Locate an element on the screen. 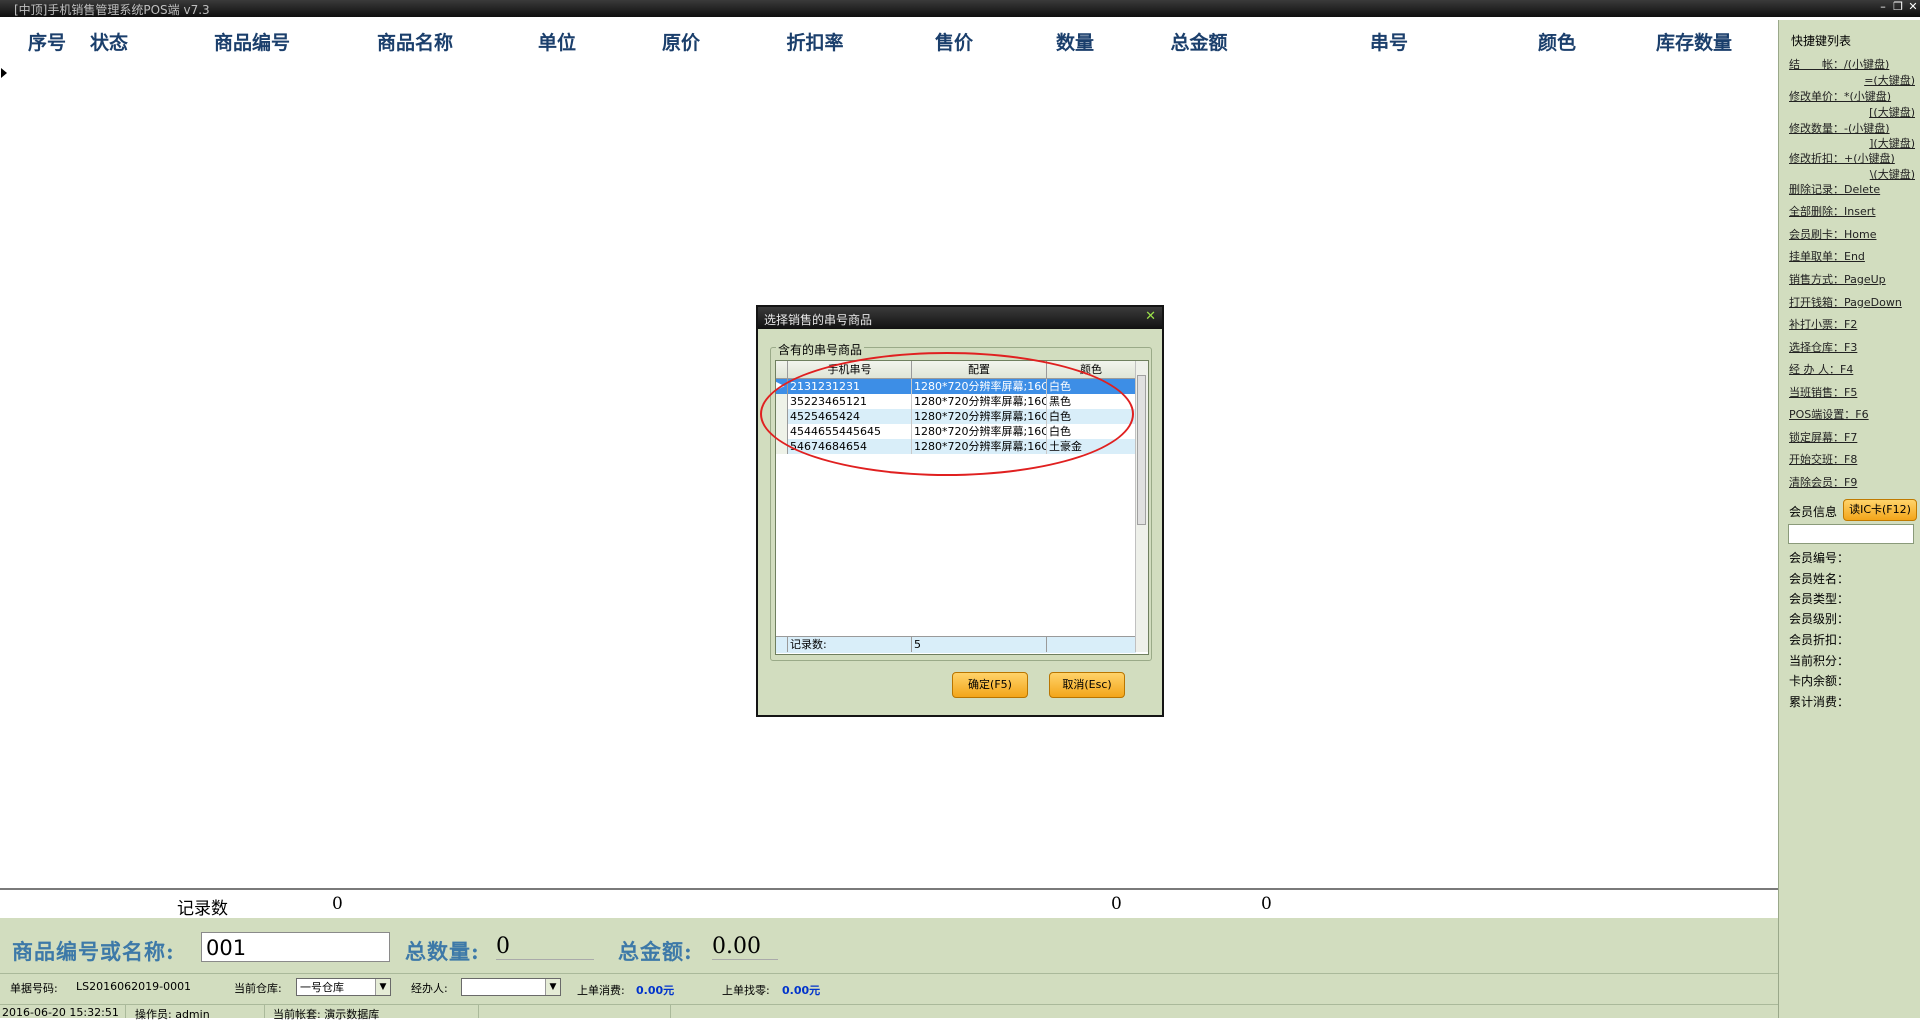  shortcut-sale-mode: 销售方式：PageUp is located at coordinates (1837, 279).